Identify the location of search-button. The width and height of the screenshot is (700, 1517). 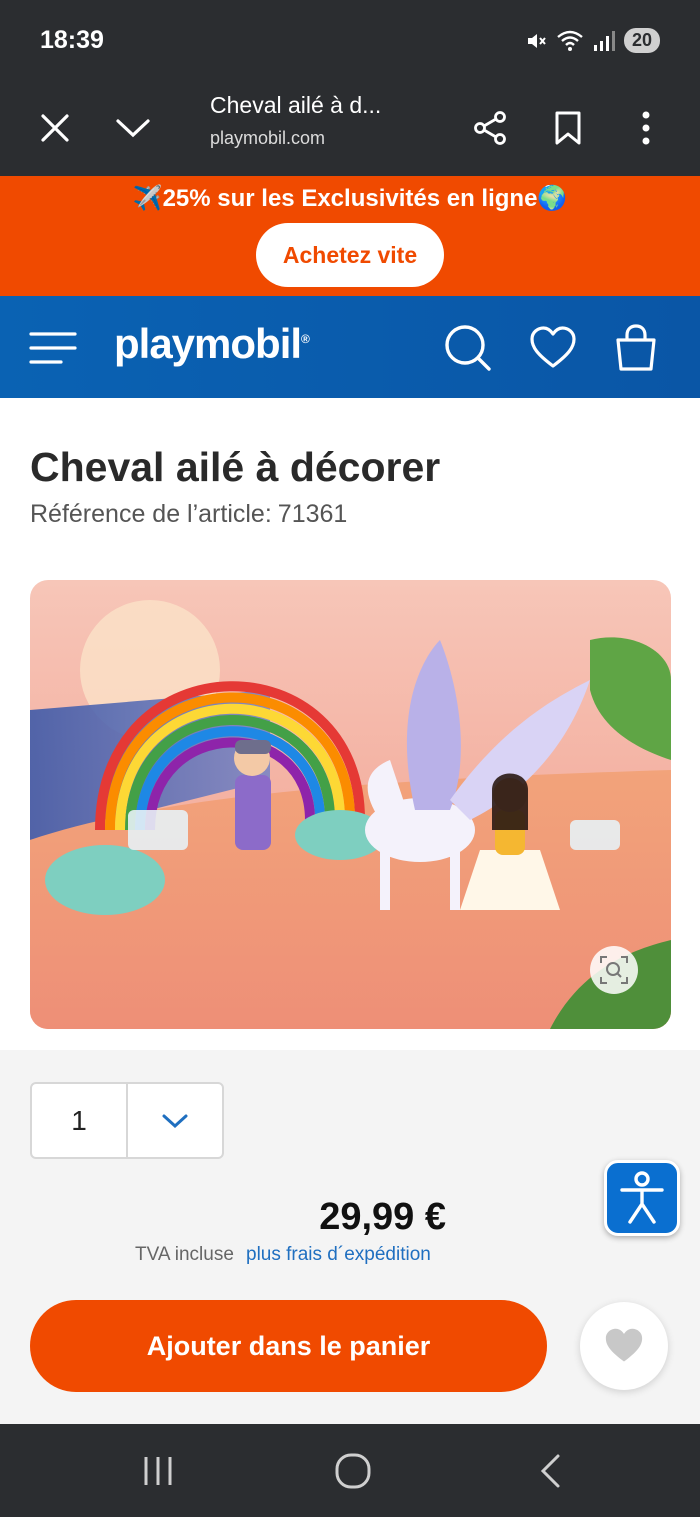
(468, 348).